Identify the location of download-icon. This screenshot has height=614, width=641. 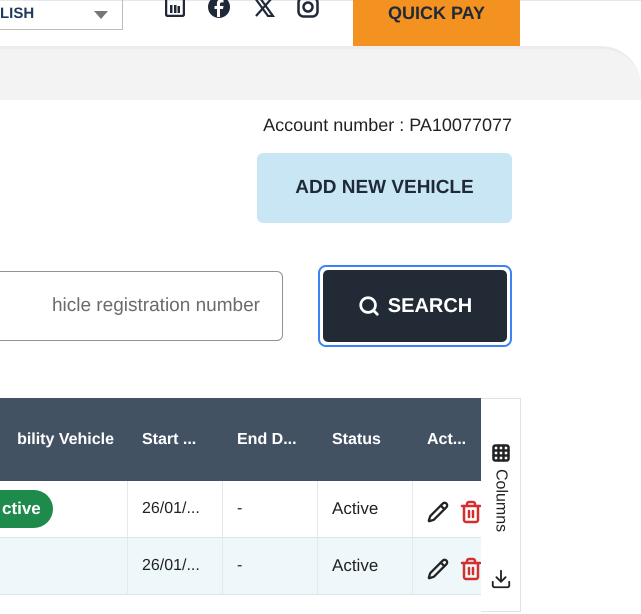
(501, 579).